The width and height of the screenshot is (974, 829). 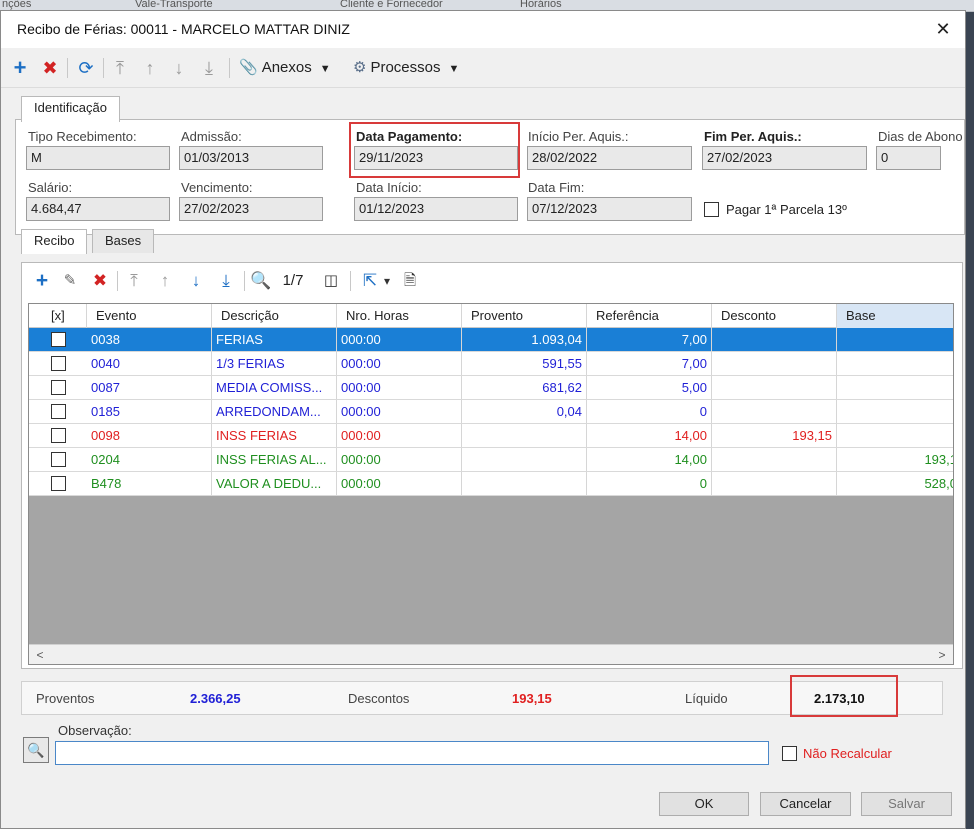 I want to click on table-row: 0185 ARREDONDAM... 000:00 0,04 0, so click(x=491, y=412).